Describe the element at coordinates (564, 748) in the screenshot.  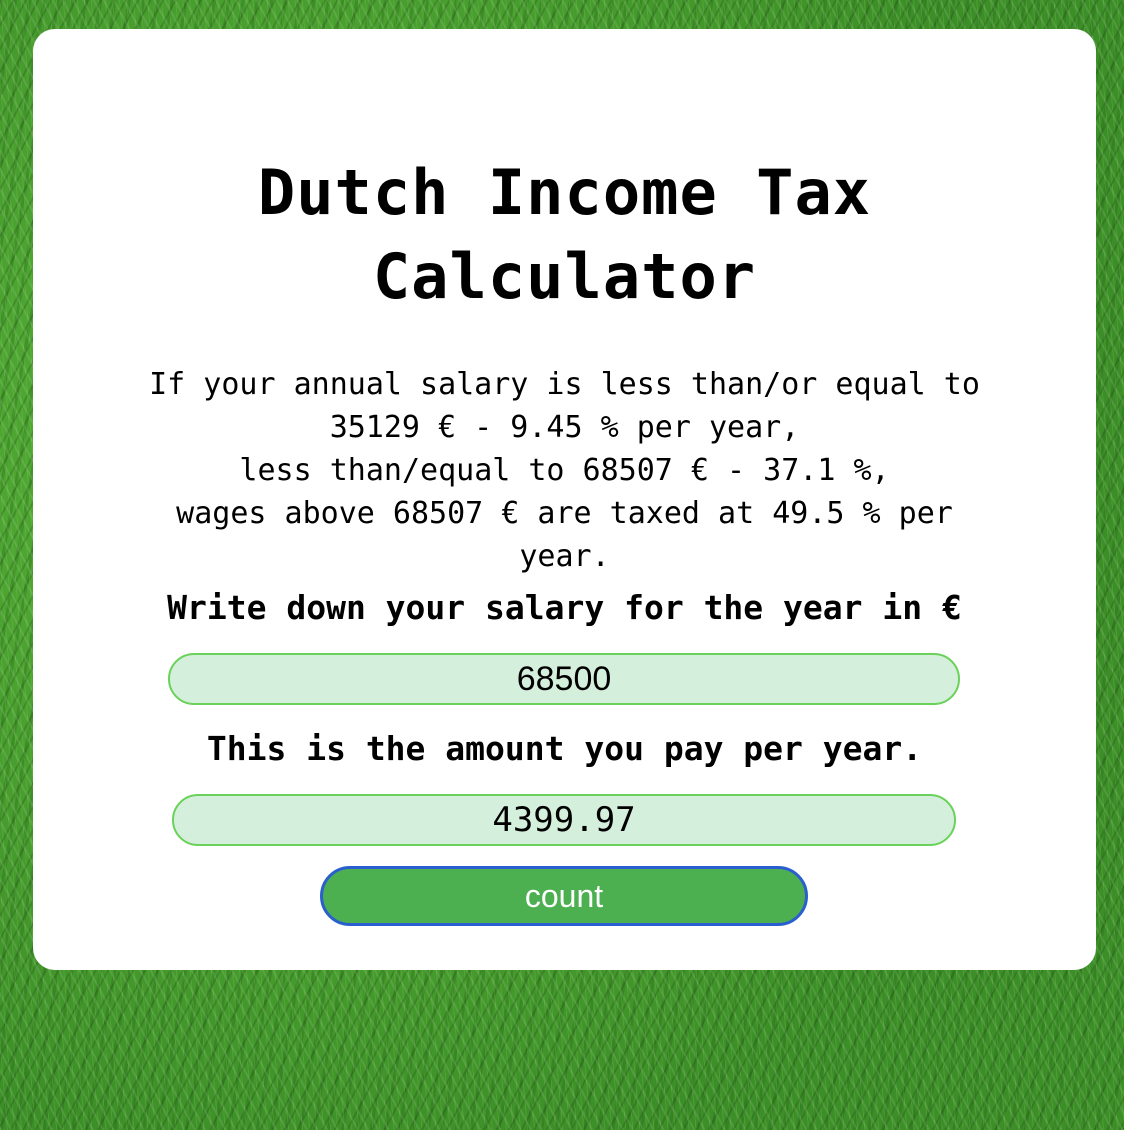
I see `result-label: This is the amount you pay per year.` at that location.